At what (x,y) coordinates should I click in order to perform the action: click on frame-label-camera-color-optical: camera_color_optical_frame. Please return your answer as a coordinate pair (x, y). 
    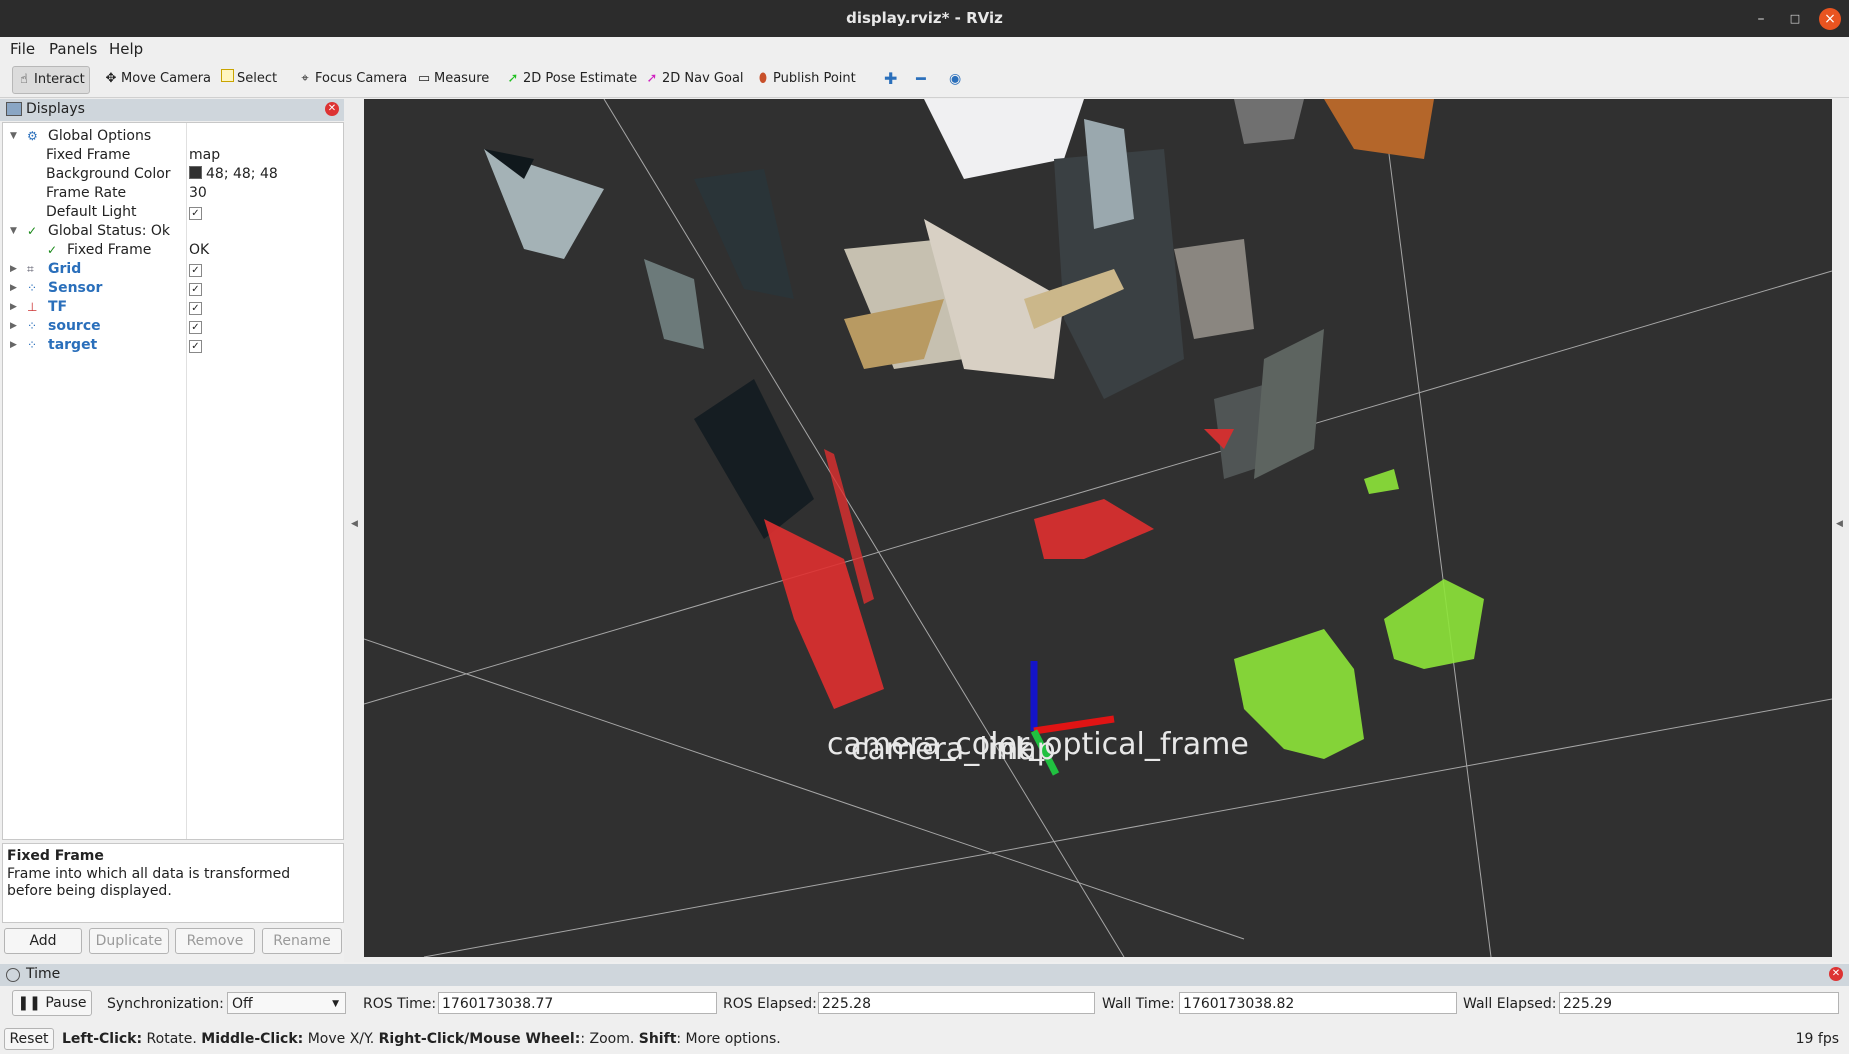
    Looking at the image, I should click on (1038, 744).